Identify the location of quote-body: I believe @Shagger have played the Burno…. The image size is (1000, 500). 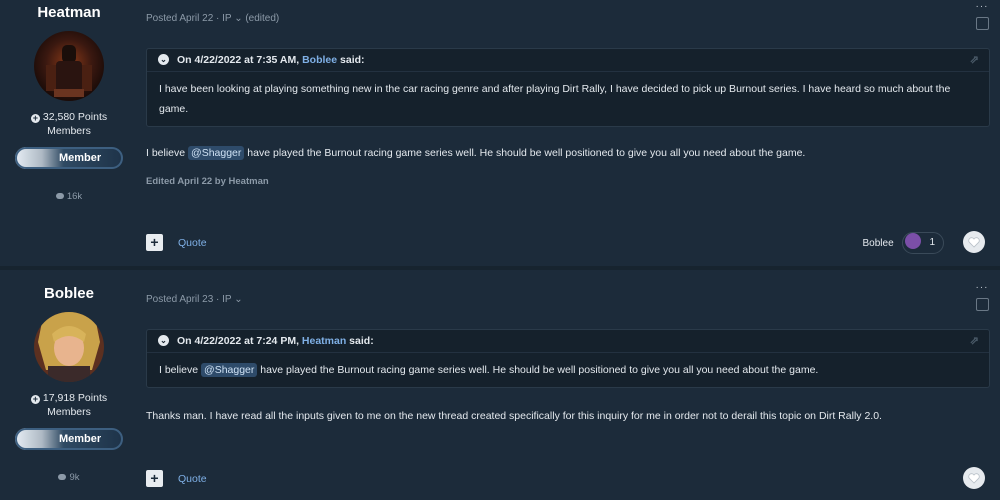
(568, 370).